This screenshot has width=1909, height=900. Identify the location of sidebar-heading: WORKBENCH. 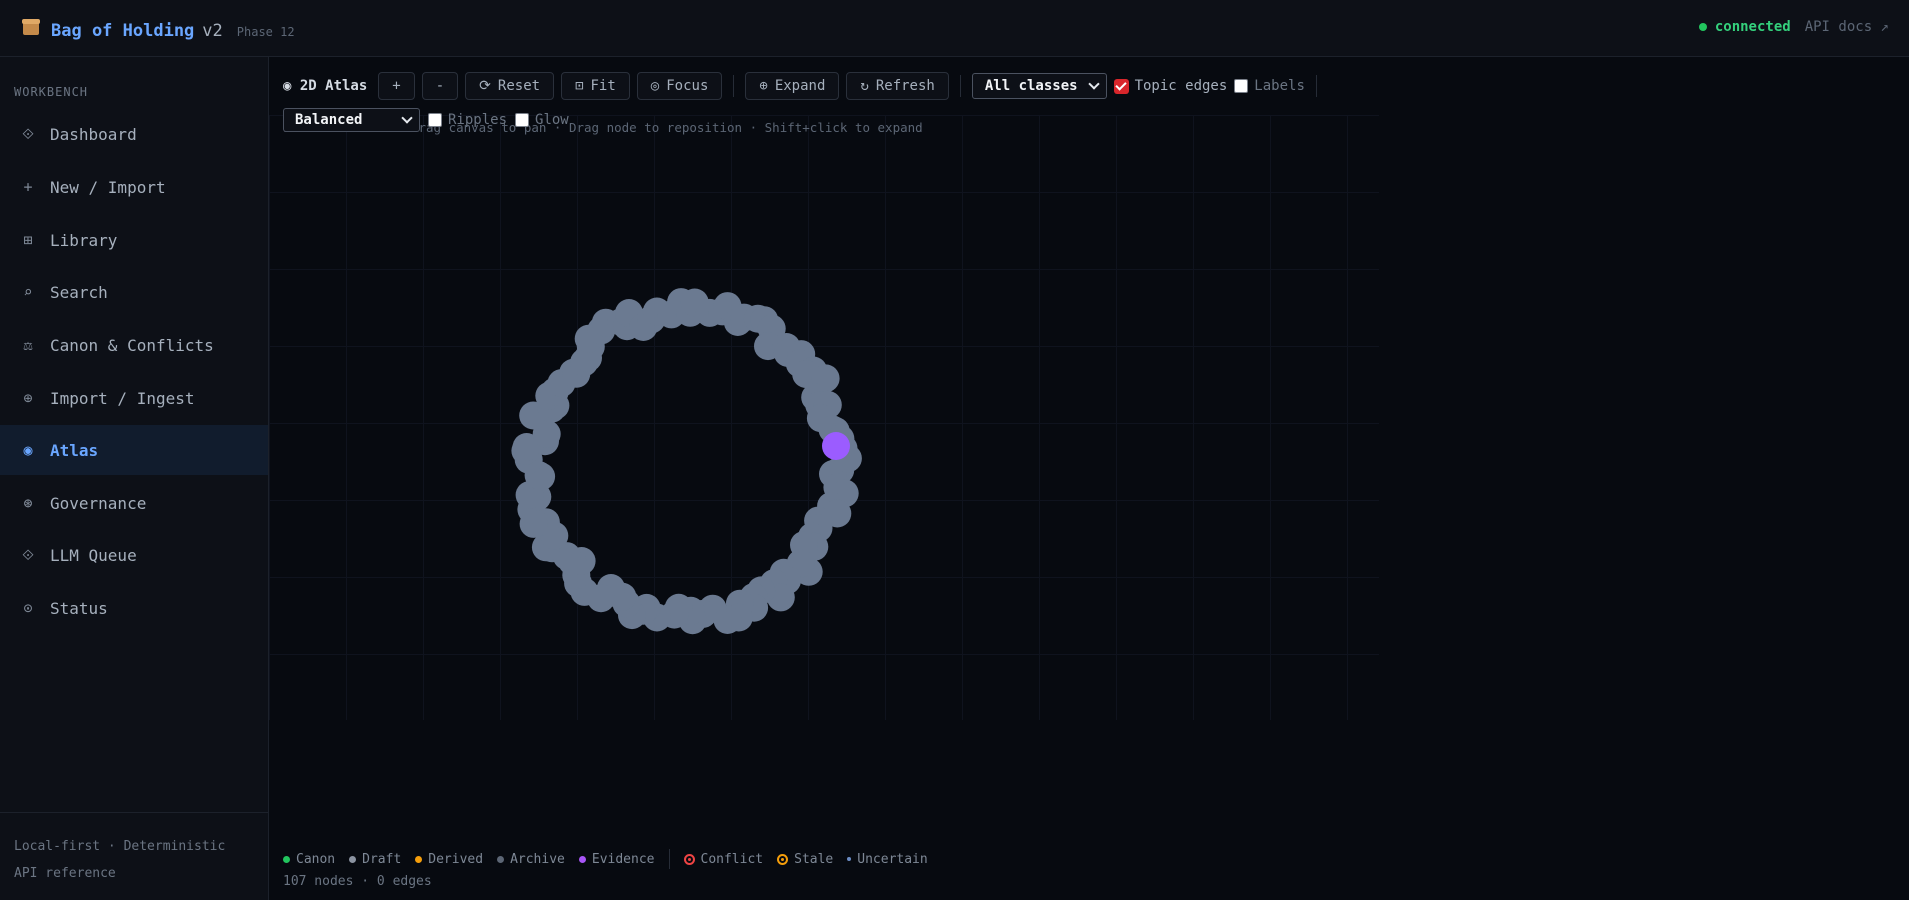
(51, 92).